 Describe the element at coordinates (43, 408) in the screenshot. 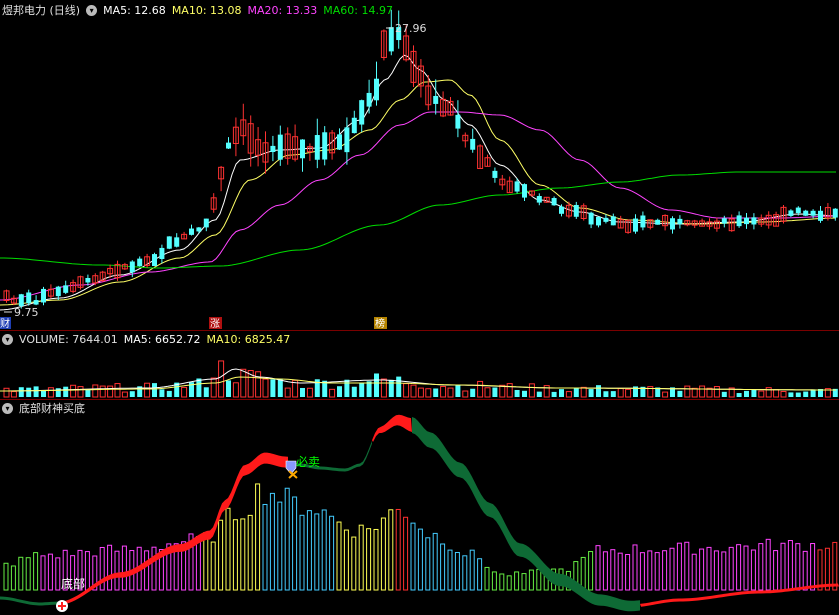

I see `indicator-header: ▾ 底部财神买底` at that location.